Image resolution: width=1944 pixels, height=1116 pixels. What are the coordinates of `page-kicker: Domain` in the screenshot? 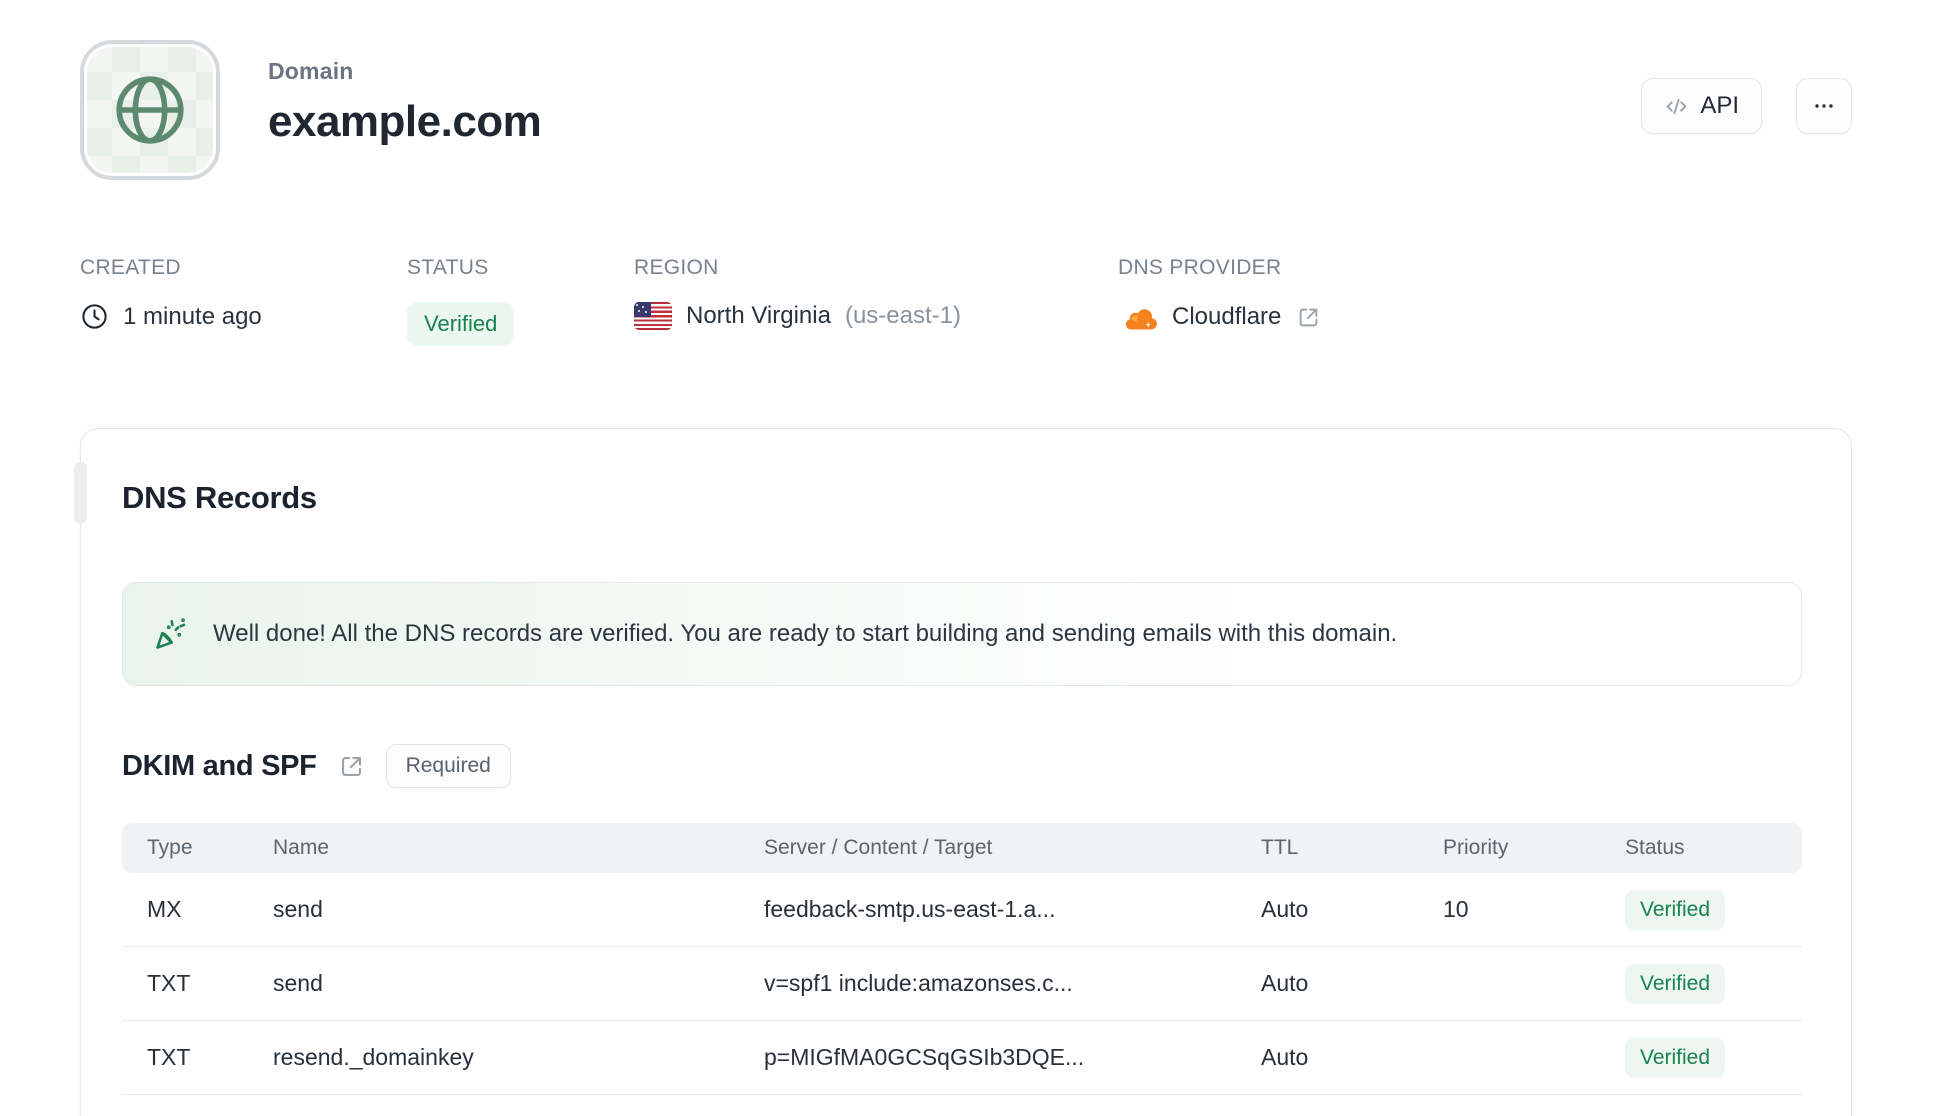 It's located at (311, 71).